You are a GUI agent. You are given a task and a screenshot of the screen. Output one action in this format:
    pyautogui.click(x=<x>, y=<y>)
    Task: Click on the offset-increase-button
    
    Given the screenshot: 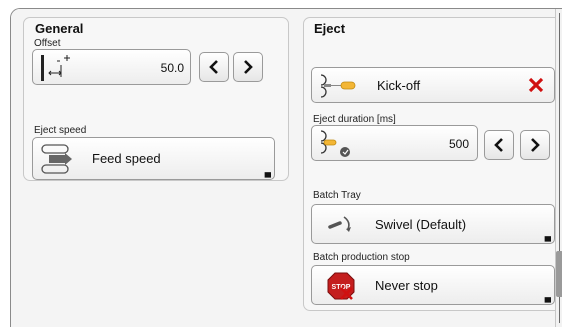 What is the action you would take?
    pyautogui.click(x=248, y=67)
    